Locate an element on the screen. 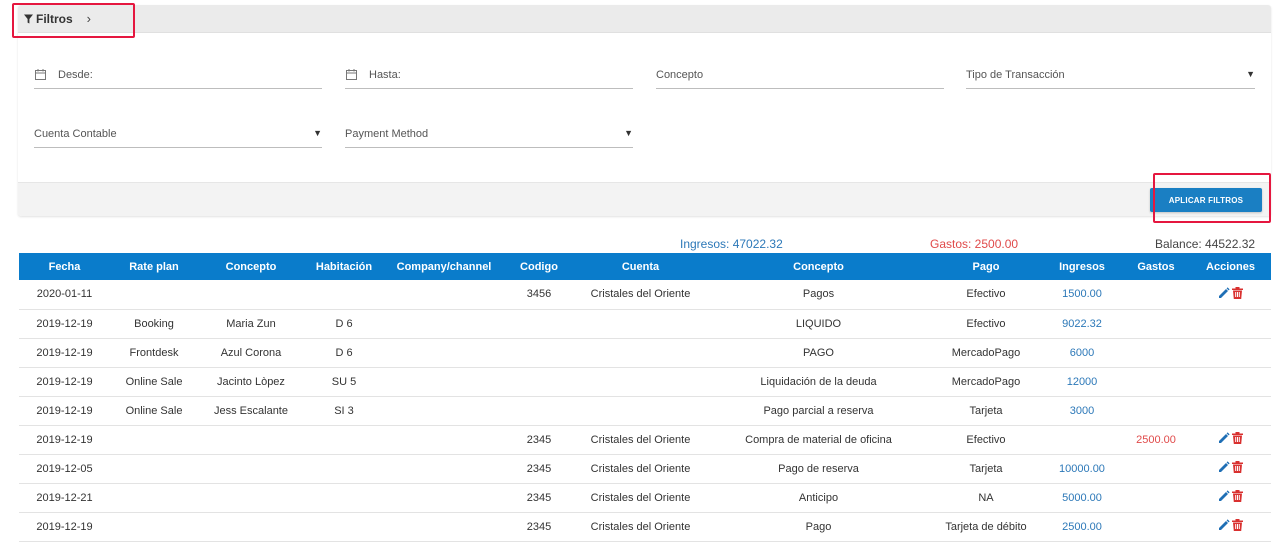 Image resolution: width=1283 pixels, height=543 pixels. cell-cuenta is located at coordinates (640, 411).